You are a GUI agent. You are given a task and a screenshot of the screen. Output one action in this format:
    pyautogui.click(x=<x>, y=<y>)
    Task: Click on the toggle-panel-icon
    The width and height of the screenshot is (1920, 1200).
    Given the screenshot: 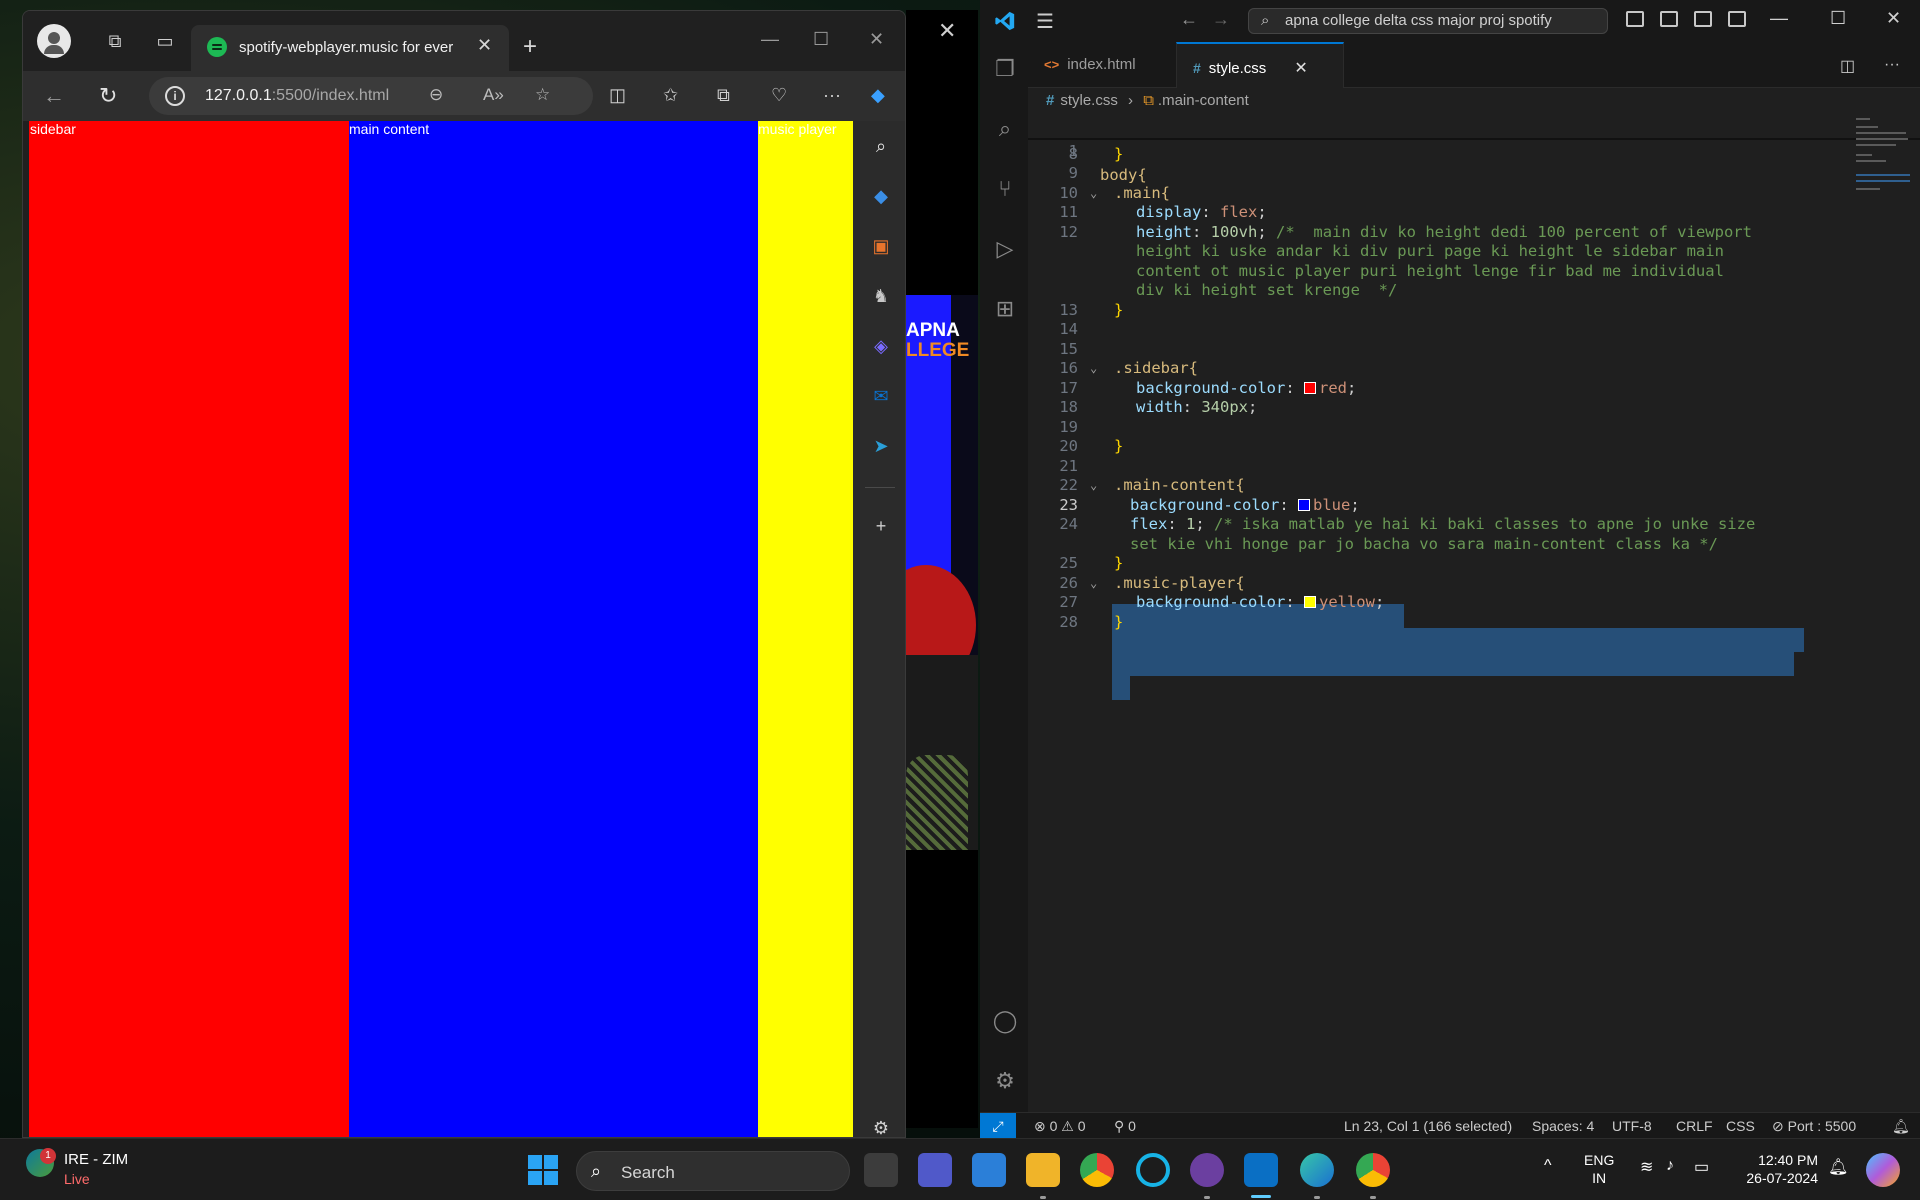 What is the action you would take?
    pyautogui.click(x=1669, y=19)
    